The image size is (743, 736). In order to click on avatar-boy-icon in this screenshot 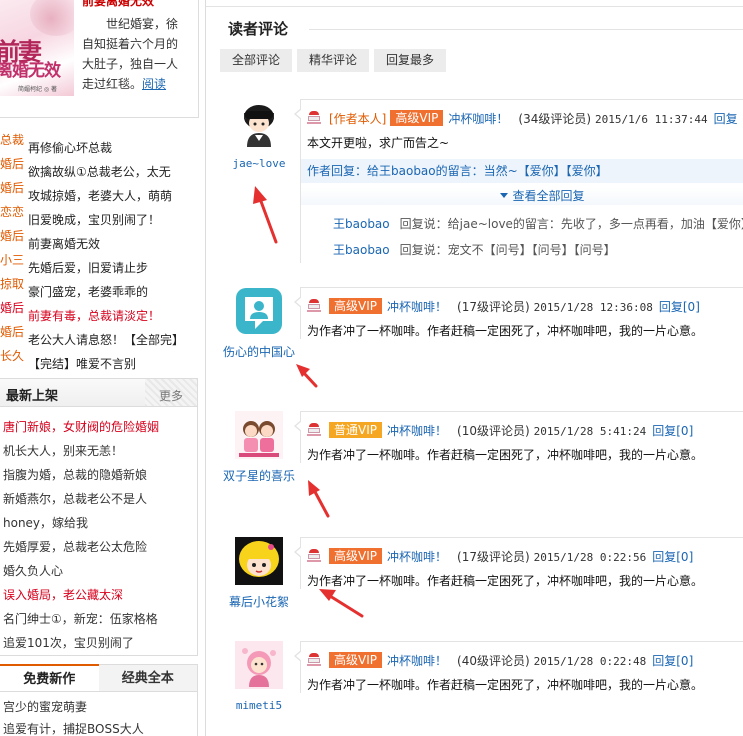, I will do `click(259, 123)`.